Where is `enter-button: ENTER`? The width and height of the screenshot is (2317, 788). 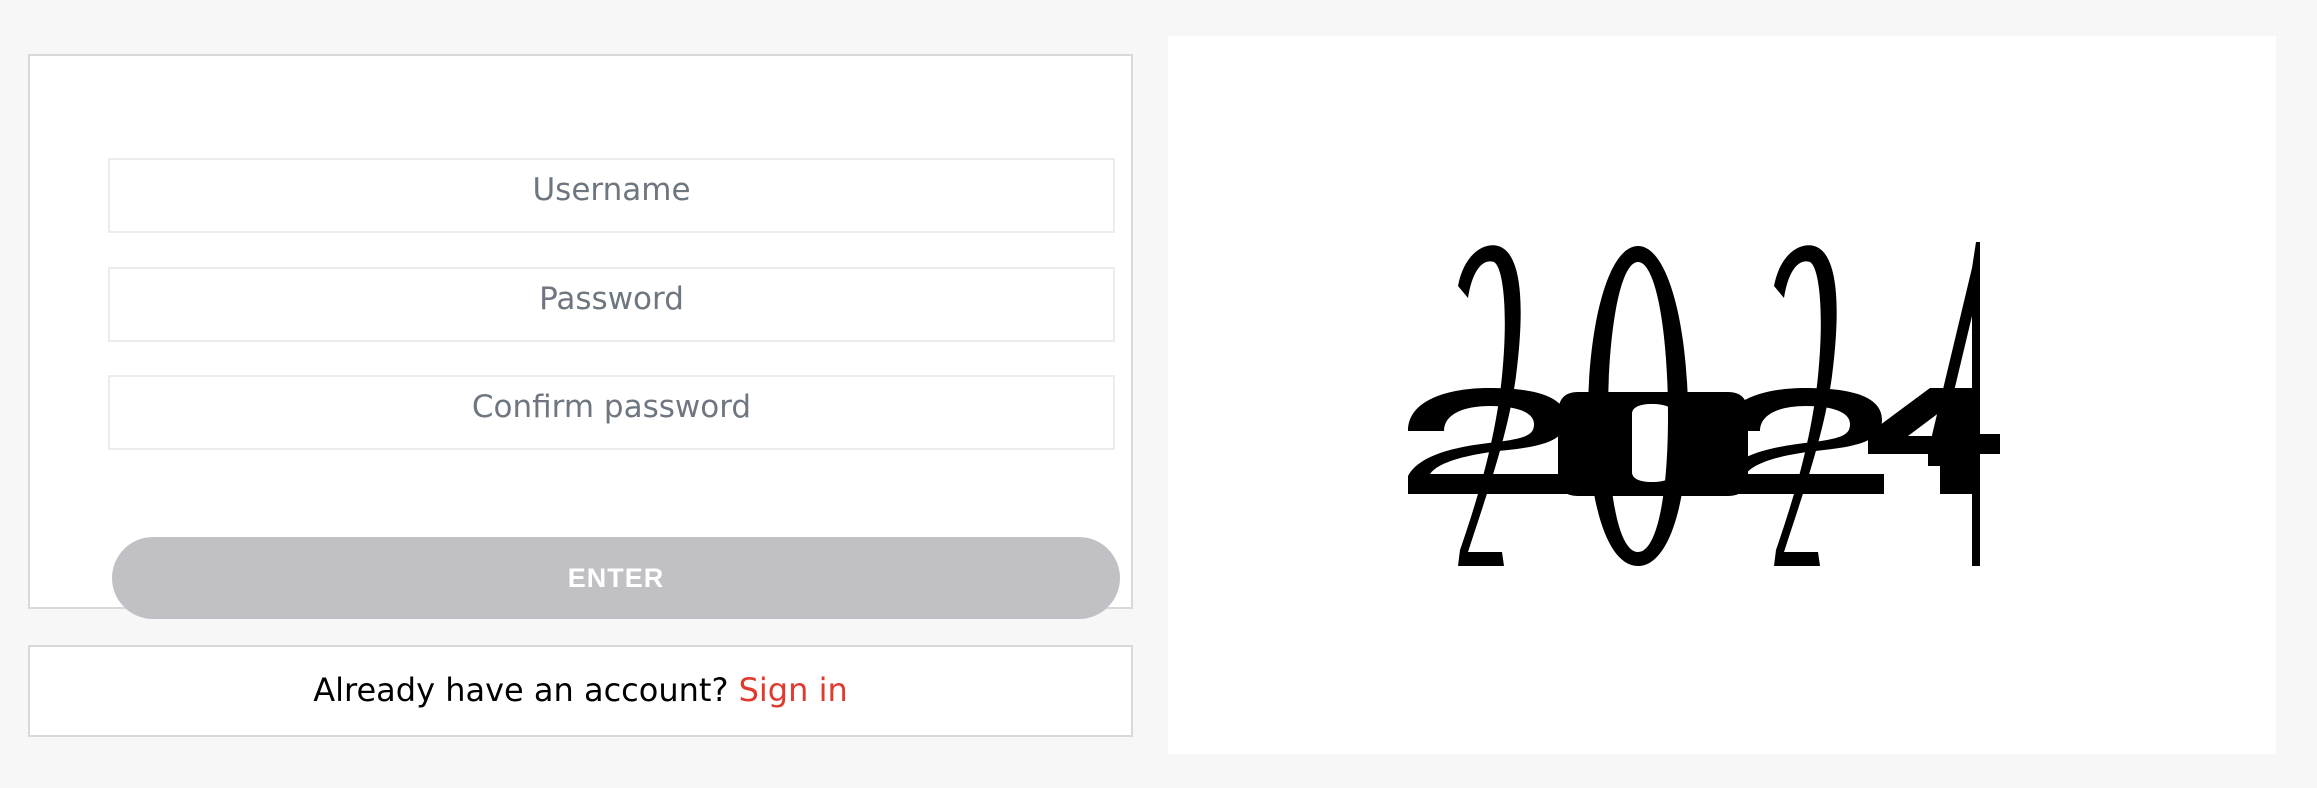 enter-button: ENTER is located at coordinates (616, 578).